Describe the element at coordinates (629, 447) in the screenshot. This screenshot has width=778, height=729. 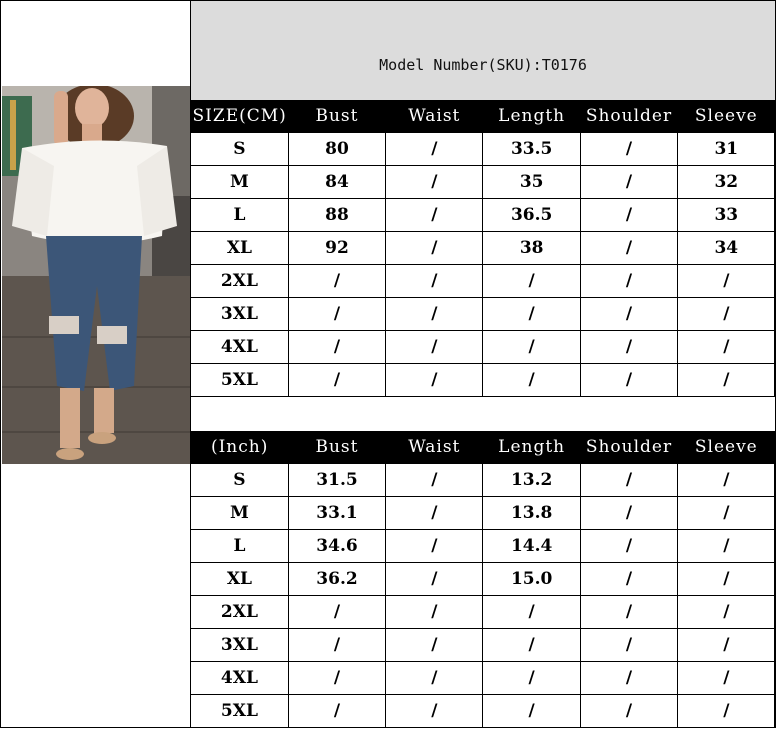
I see `column-header: Shoulder` at that location.